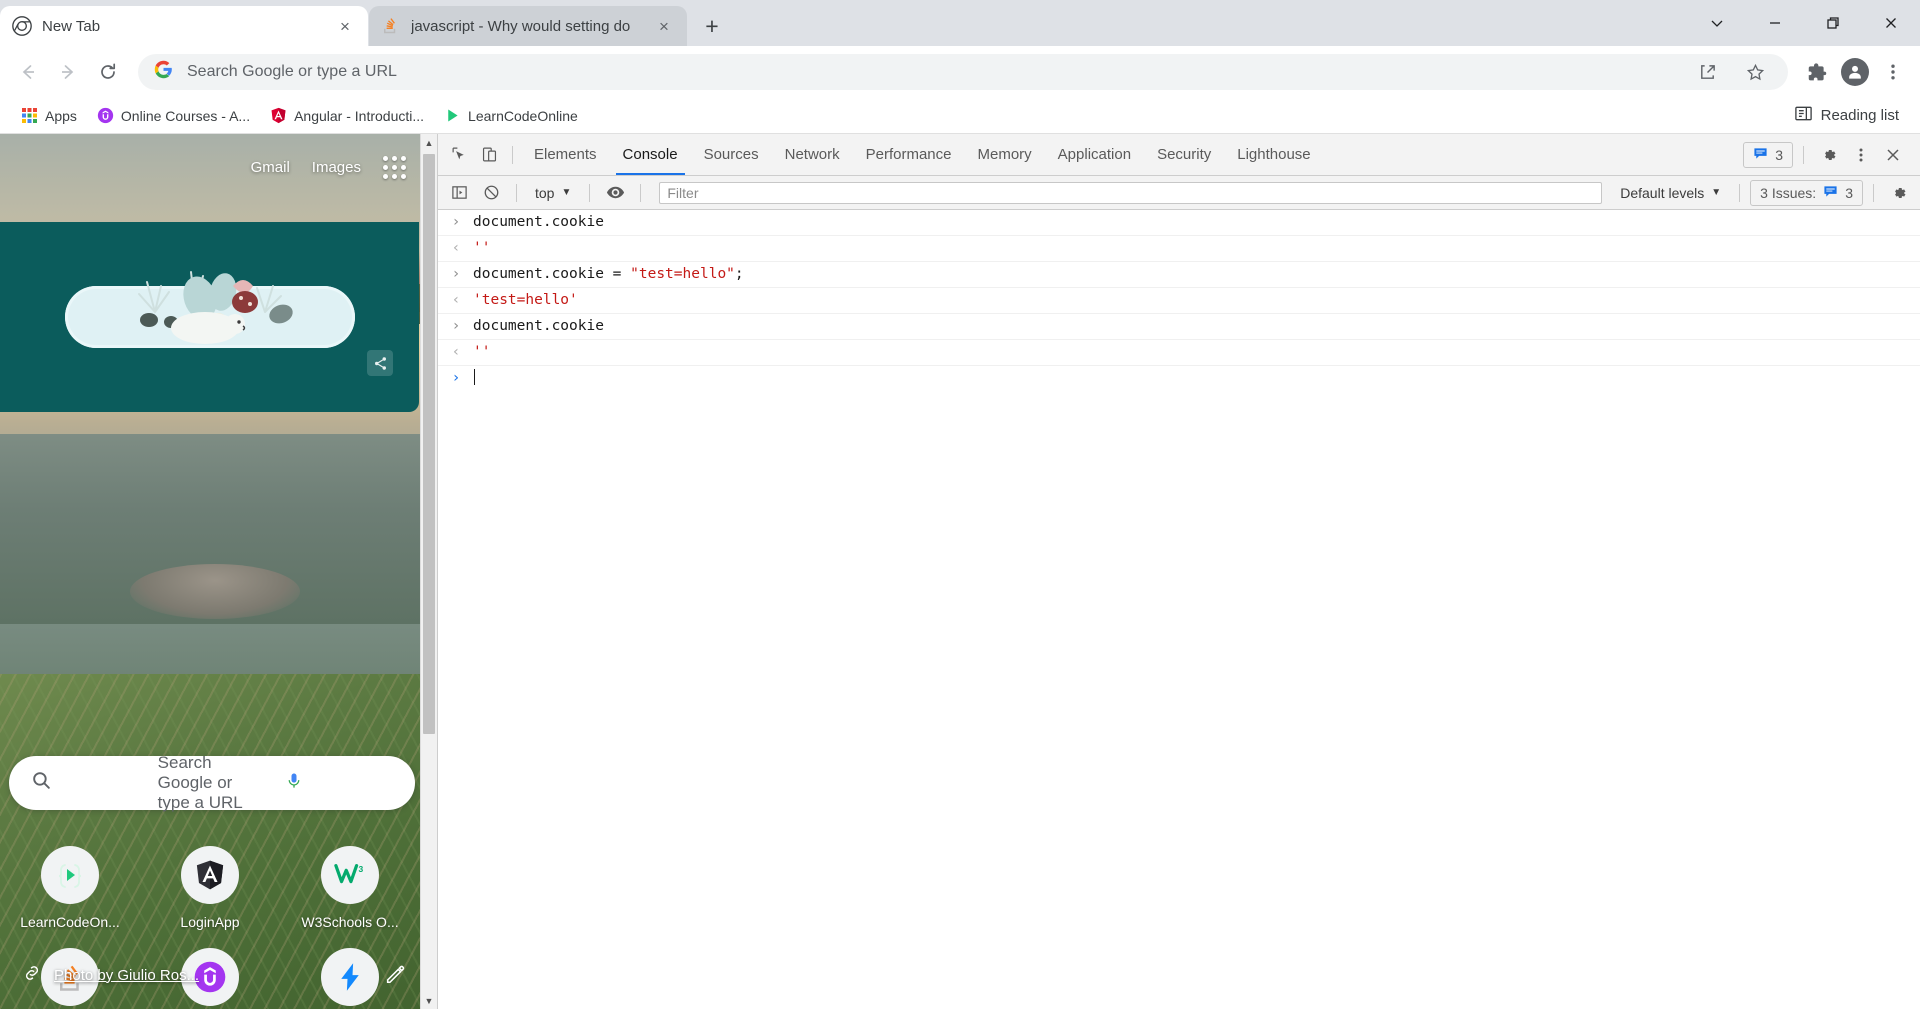 This screenshot has height=1009, width=1920. I want to click on devtools-tab-memory: Memory, so click(1005, 154).